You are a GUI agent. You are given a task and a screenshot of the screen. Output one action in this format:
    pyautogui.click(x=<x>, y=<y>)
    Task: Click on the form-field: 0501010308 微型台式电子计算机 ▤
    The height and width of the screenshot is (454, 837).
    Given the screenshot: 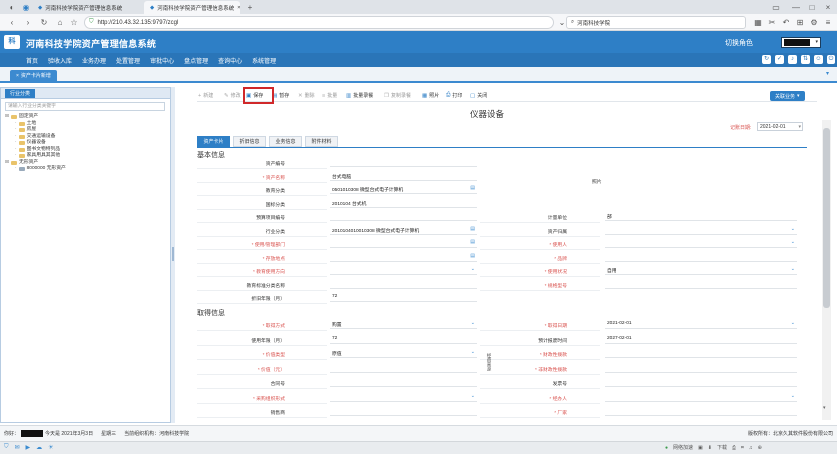 What is the action you would take?
    pyautogui.click(x=403, y=189)
    